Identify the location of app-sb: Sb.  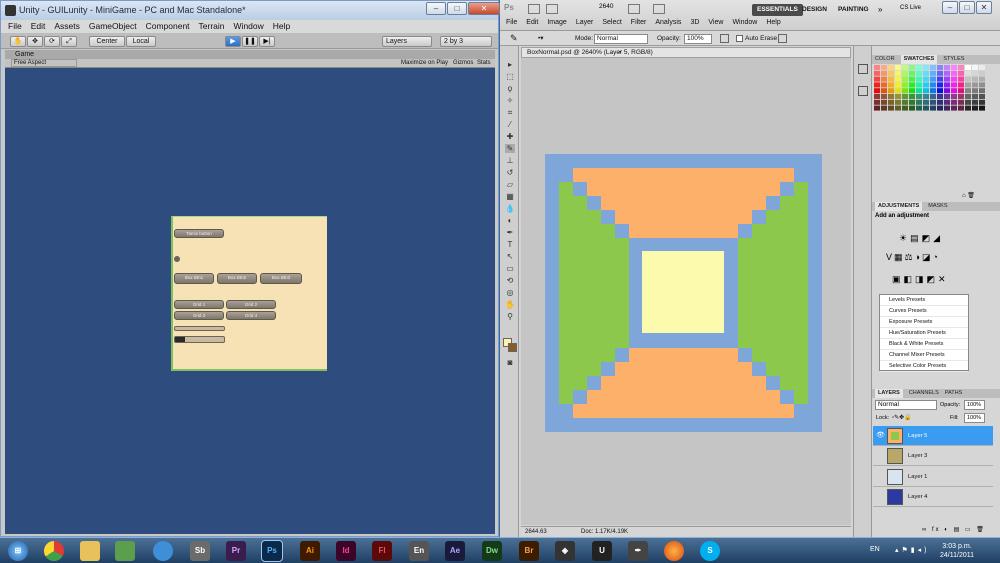
(200, 551).